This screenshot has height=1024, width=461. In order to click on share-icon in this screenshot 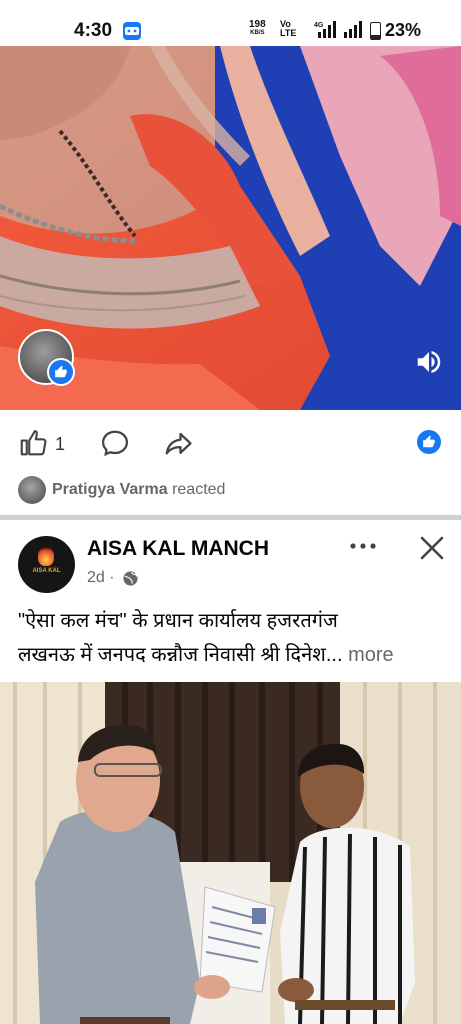, I will do `click(178, 443)`.